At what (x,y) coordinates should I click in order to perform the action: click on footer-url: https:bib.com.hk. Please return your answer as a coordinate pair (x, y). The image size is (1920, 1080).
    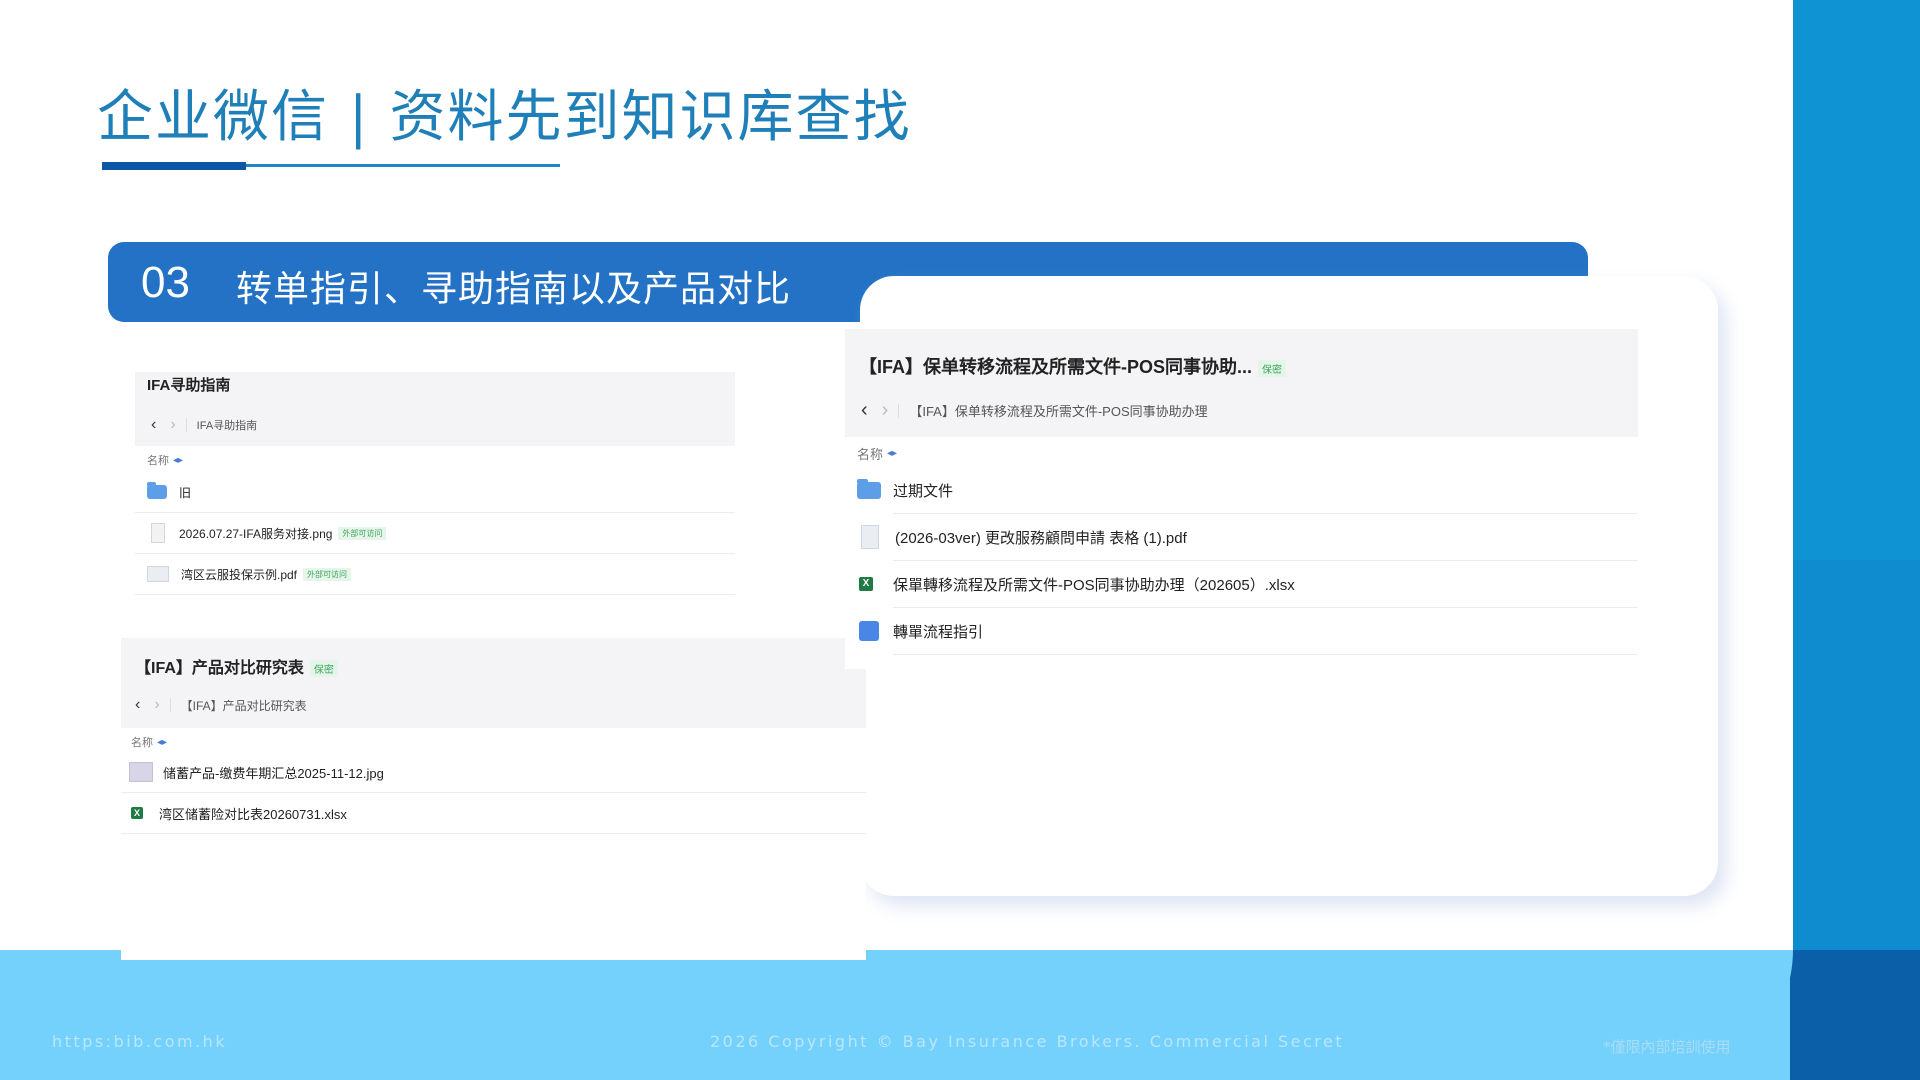
    Looking at the image, I should click on (139, 1041).